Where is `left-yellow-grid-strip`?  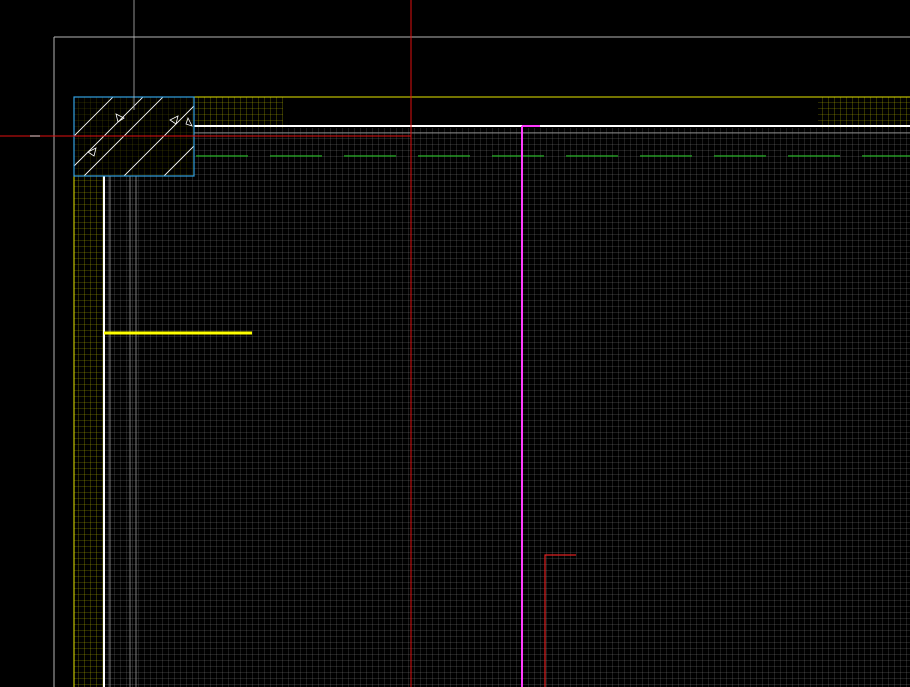
left-yellow-grid-strip is located at coordinates (89, 392).